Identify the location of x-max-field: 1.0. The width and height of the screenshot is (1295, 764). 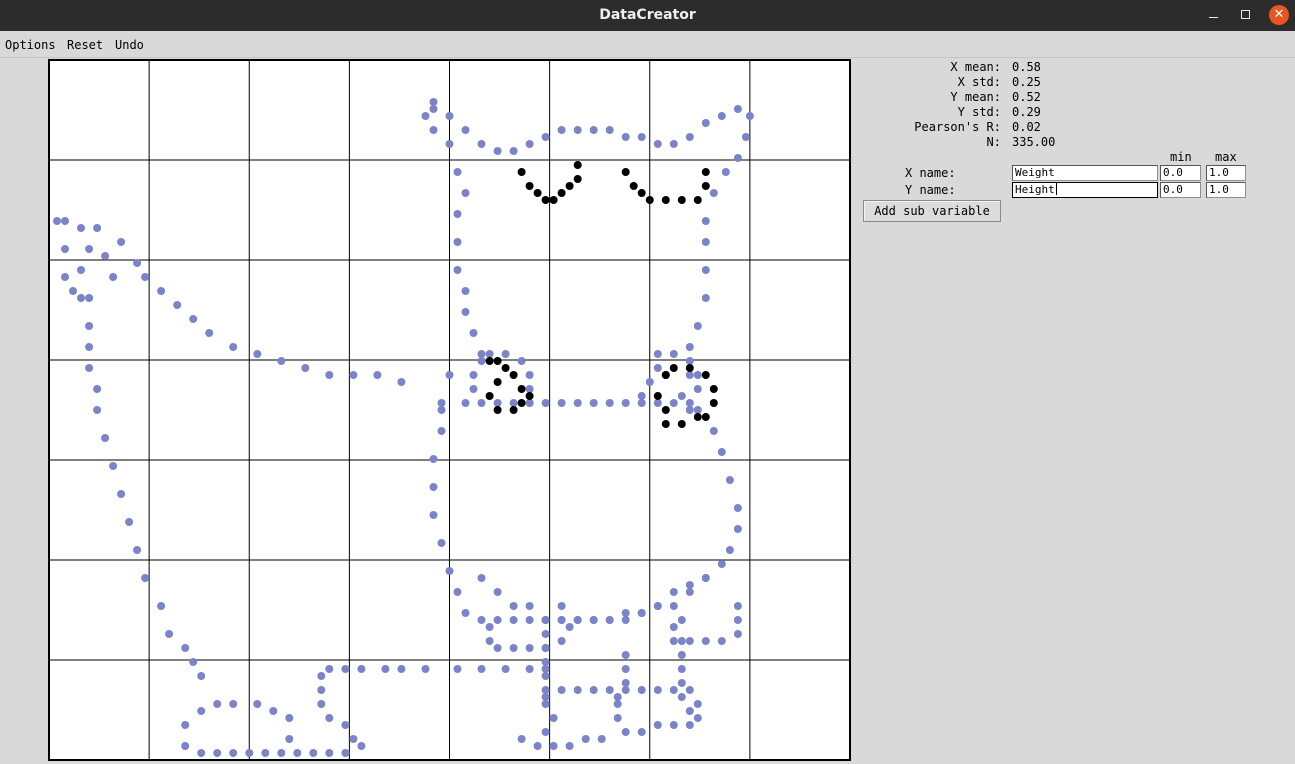
(1226, 173).